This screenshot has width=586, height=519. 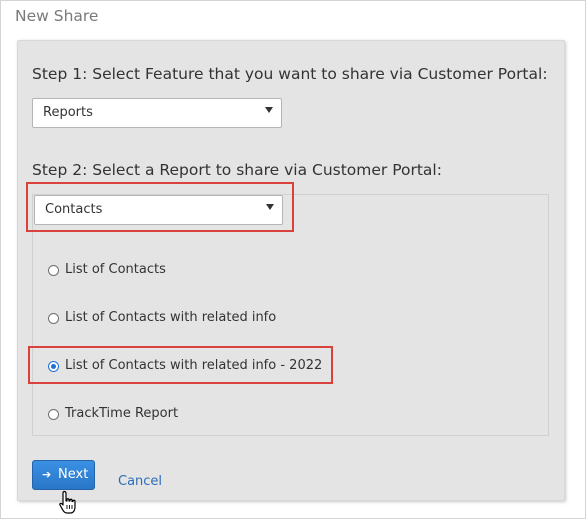 What do you see at coordinates (47, 474) in the screenshot?
I see `arrow-right-icon: ➔` at bounding box center [47, 474].